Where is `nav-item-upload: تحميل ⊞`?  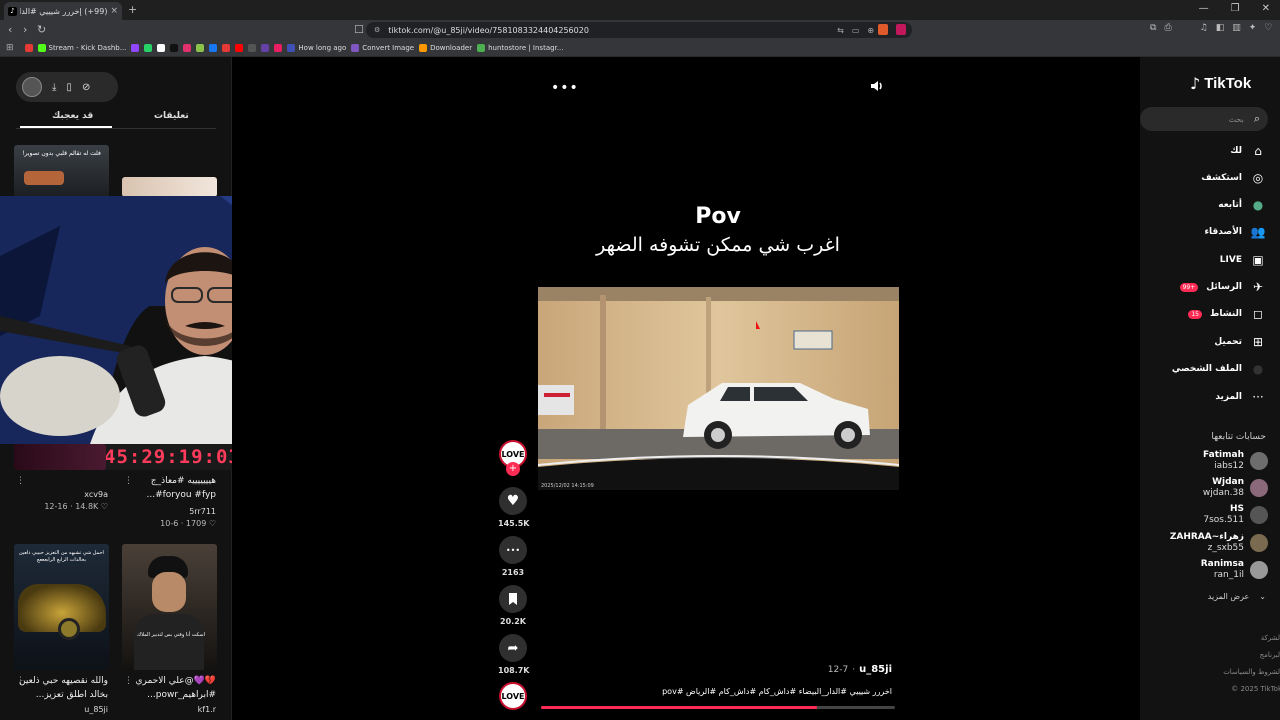 nav-item-upload: تحميل ⊞ is located at coordinates (1208, 342).